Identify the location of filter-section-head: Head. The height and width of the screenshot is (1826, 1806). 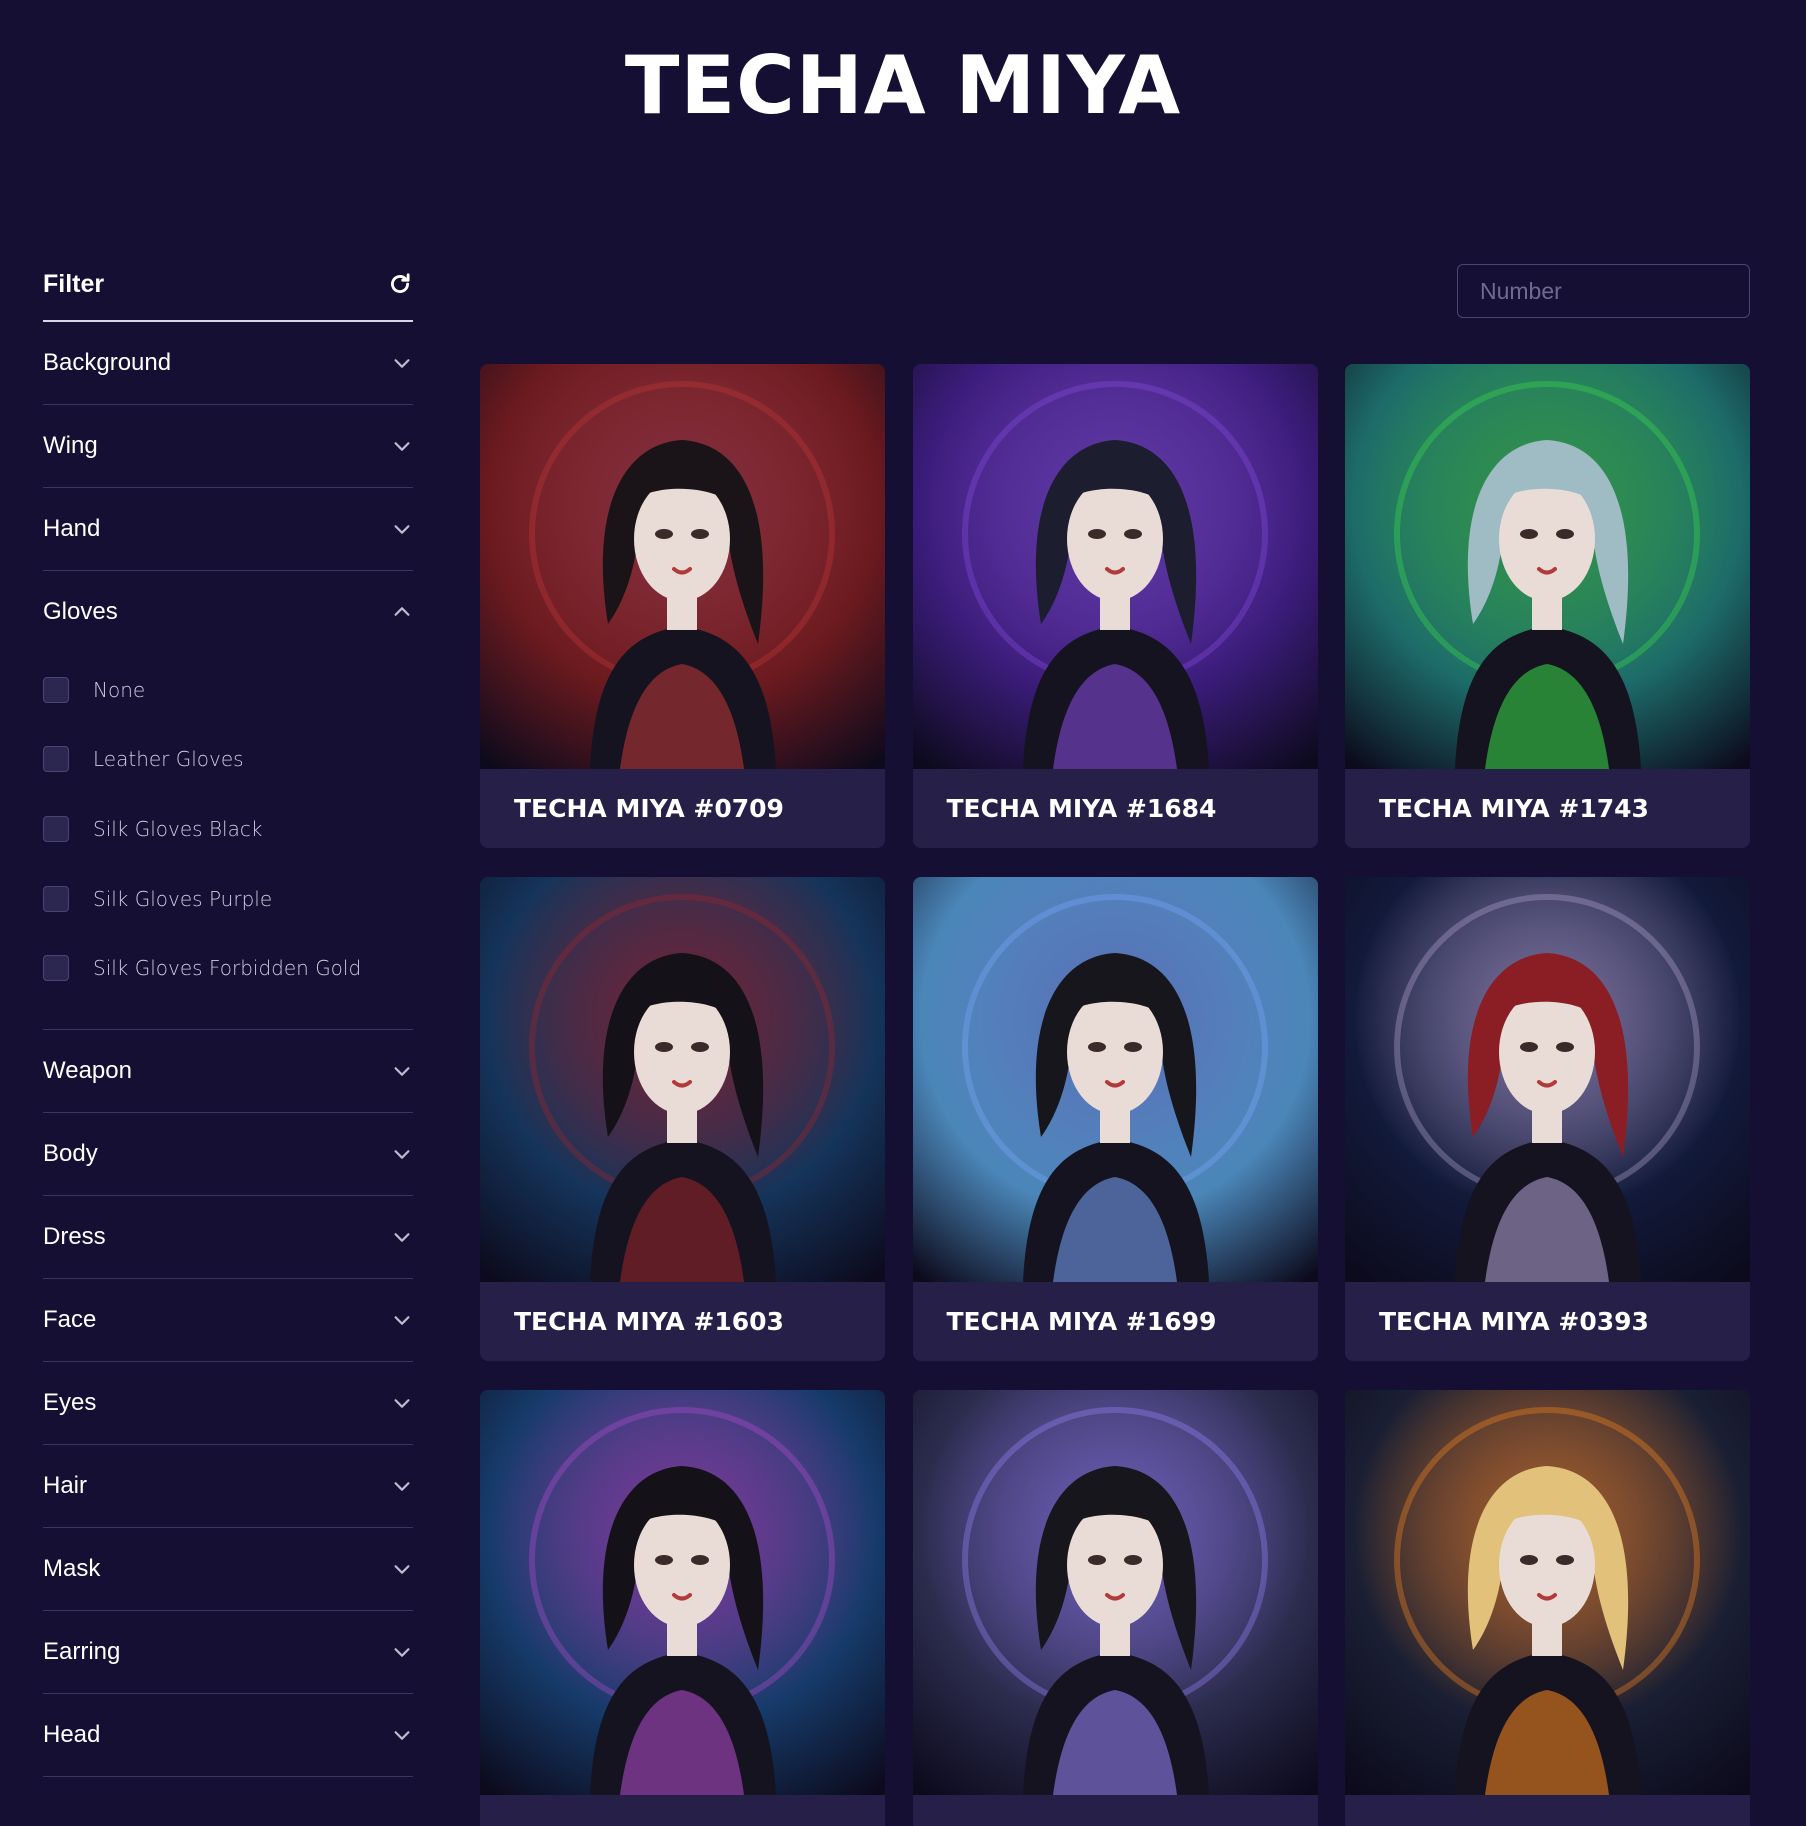
(228, 1735).